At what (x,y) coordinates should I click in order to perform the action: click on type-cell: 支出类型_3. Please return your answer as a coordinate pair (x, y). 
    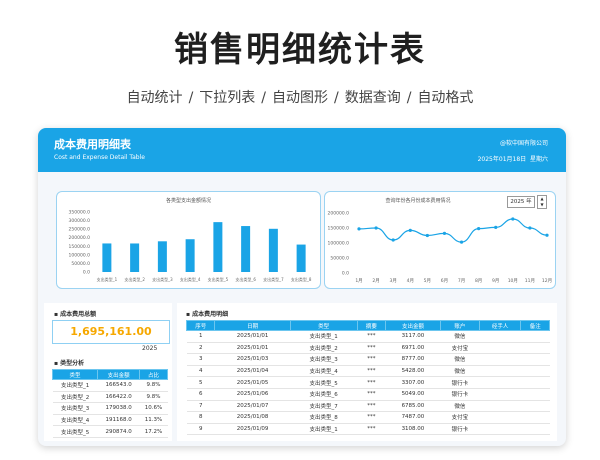
    Looking at the image, I should click on (75, 408).